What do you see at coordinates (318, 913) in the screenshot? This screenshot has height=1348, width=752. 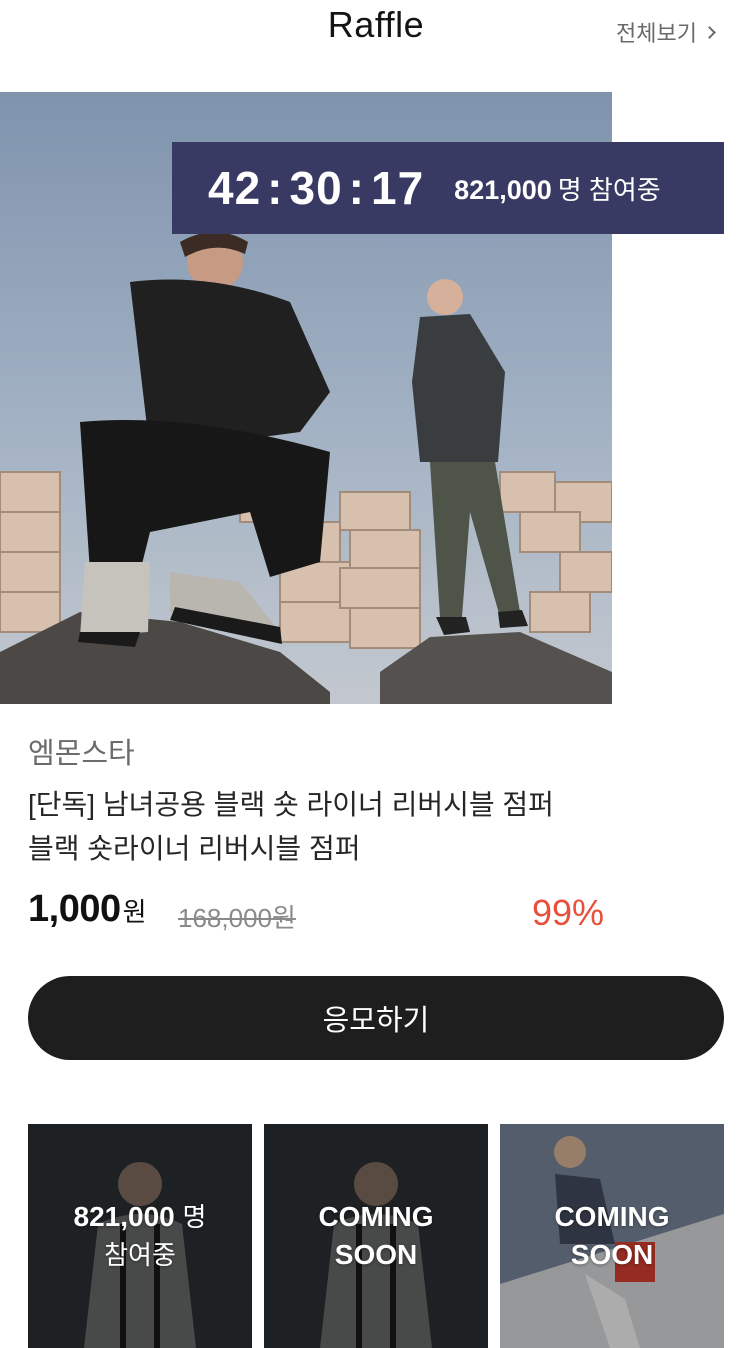 I see `price-row: 1,000원 168,000원 99%` at bounding box center [318, 913].